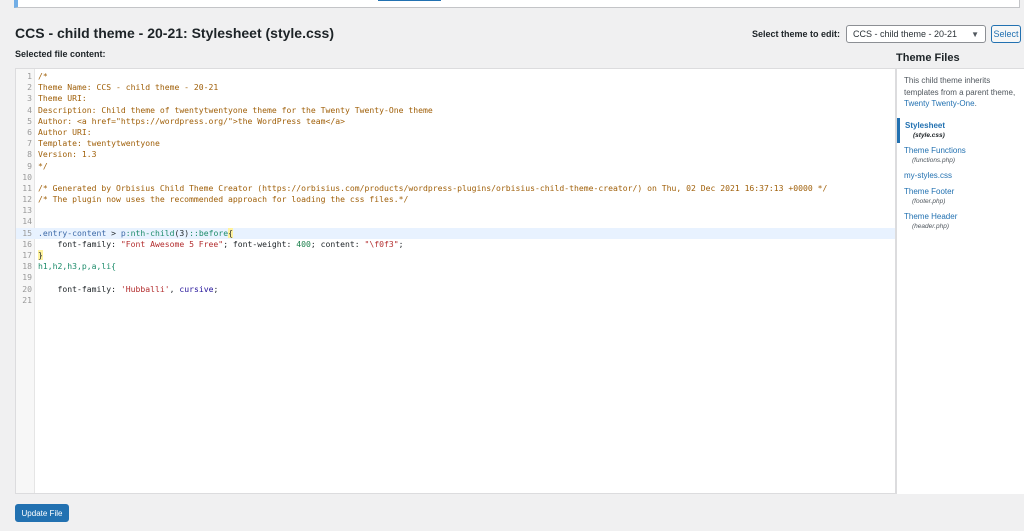  Describe the element at coordinates (60, 54) in the screenshot. I see `selected-file-label: Selected file content:` at that location.